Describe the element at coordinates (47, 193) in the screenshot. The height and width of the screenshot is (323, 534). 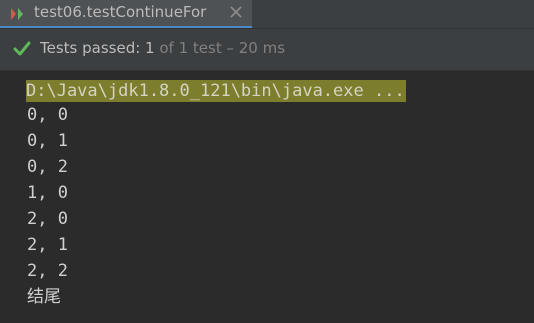
I see `output-line: 1, 0` at that location.